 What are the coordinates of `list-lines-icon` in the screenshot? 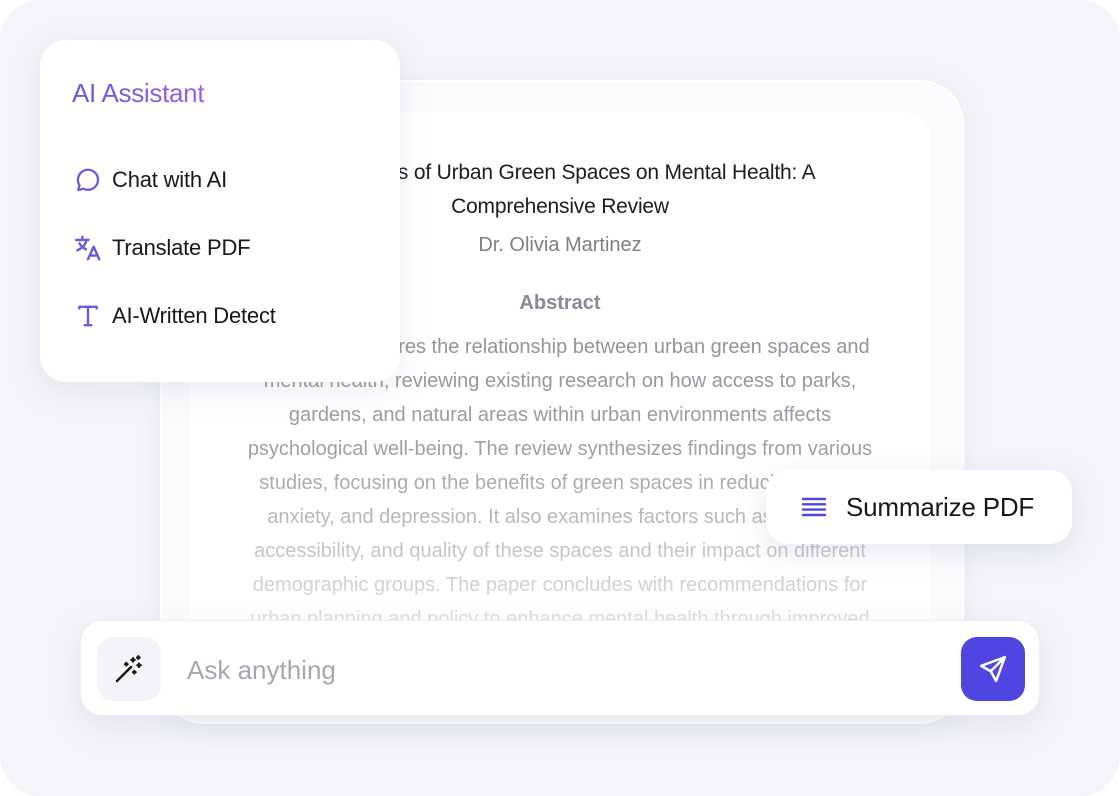 It's located at (814, 507).